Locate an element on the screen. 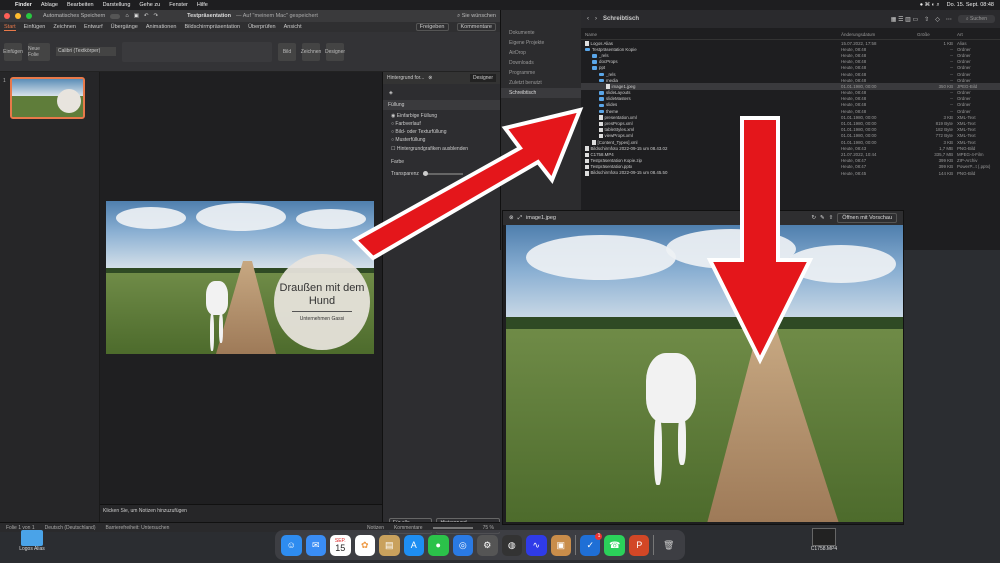 This screenshot has height=563, width=1000. calendar-day: 15 is located at coordinates (340, 548).